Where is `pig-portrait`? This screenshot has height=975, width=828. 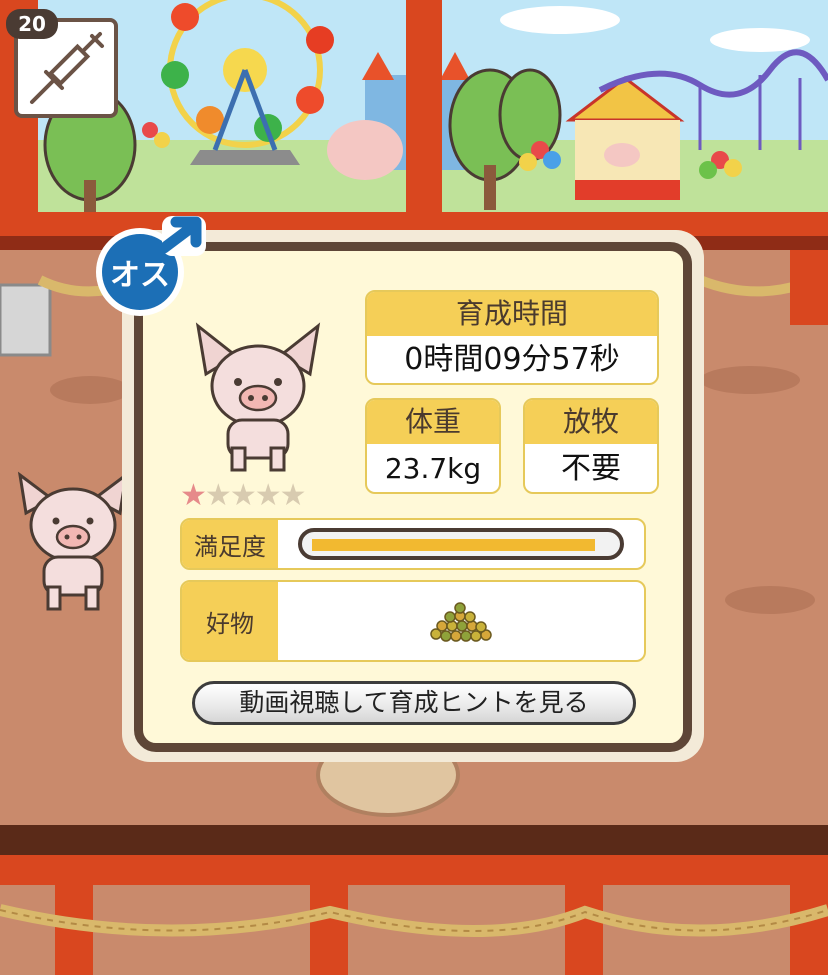 pig-portrait is located at coordinates (258, 397).